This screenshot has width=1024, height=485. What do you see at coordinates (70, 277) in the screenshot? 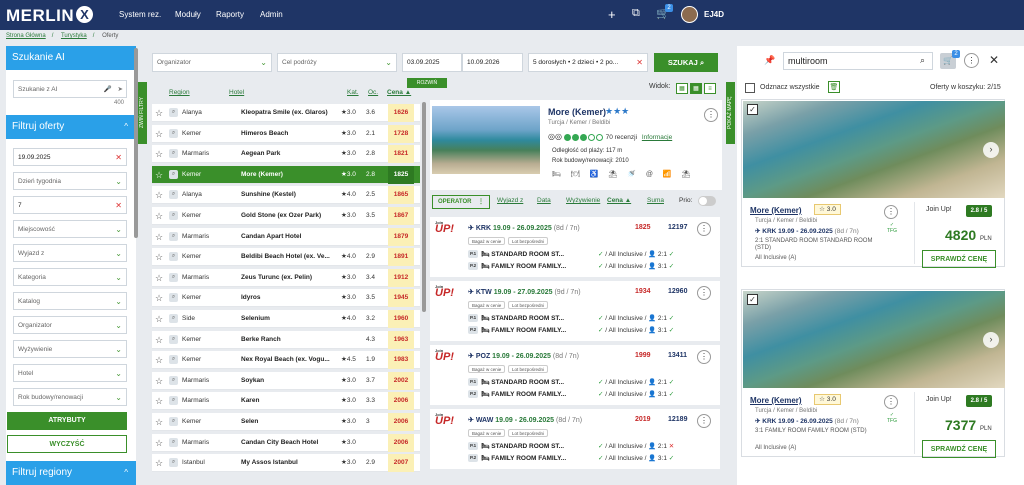
I see `filter-field-5: Kategoria ⌄` at bounding box center [70, 277].